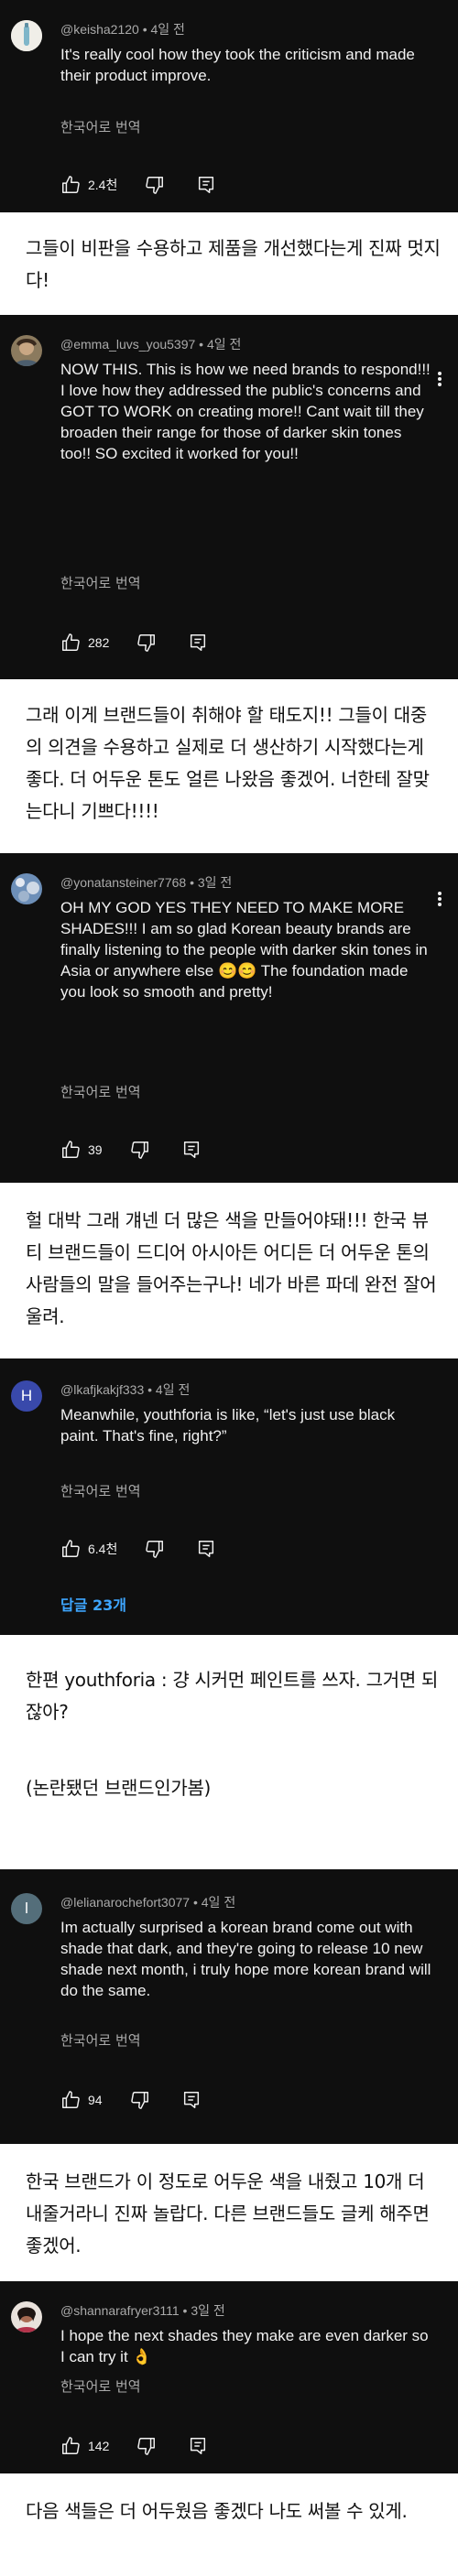 Image resolution: width=458 pixels, height=2576 pixels. I want to click on comment-actions: 2.4천, so click(138, 185).